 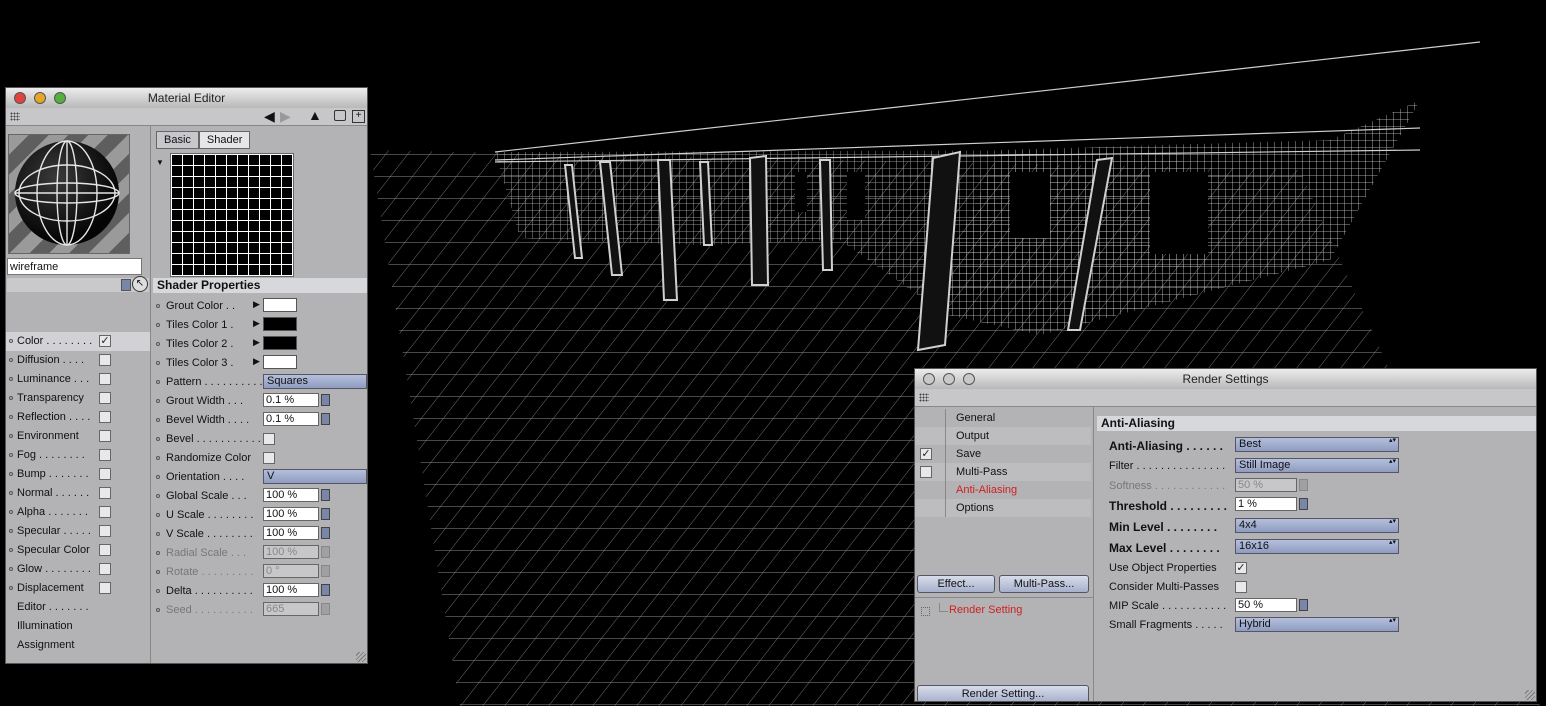 What do you see at coordinates (1317, 624) in the screenshot?
I see `dropdown: Hybrid` at bounding box center [1317, 624].